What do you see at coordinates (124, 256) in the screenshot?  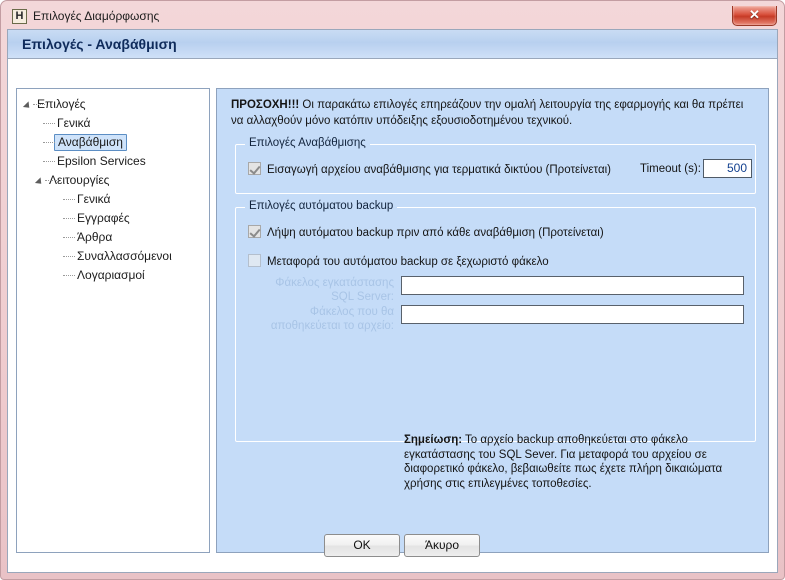 I see `tree-item-label: Συναλλασσόμενοι` at bounding box center [124, 256].